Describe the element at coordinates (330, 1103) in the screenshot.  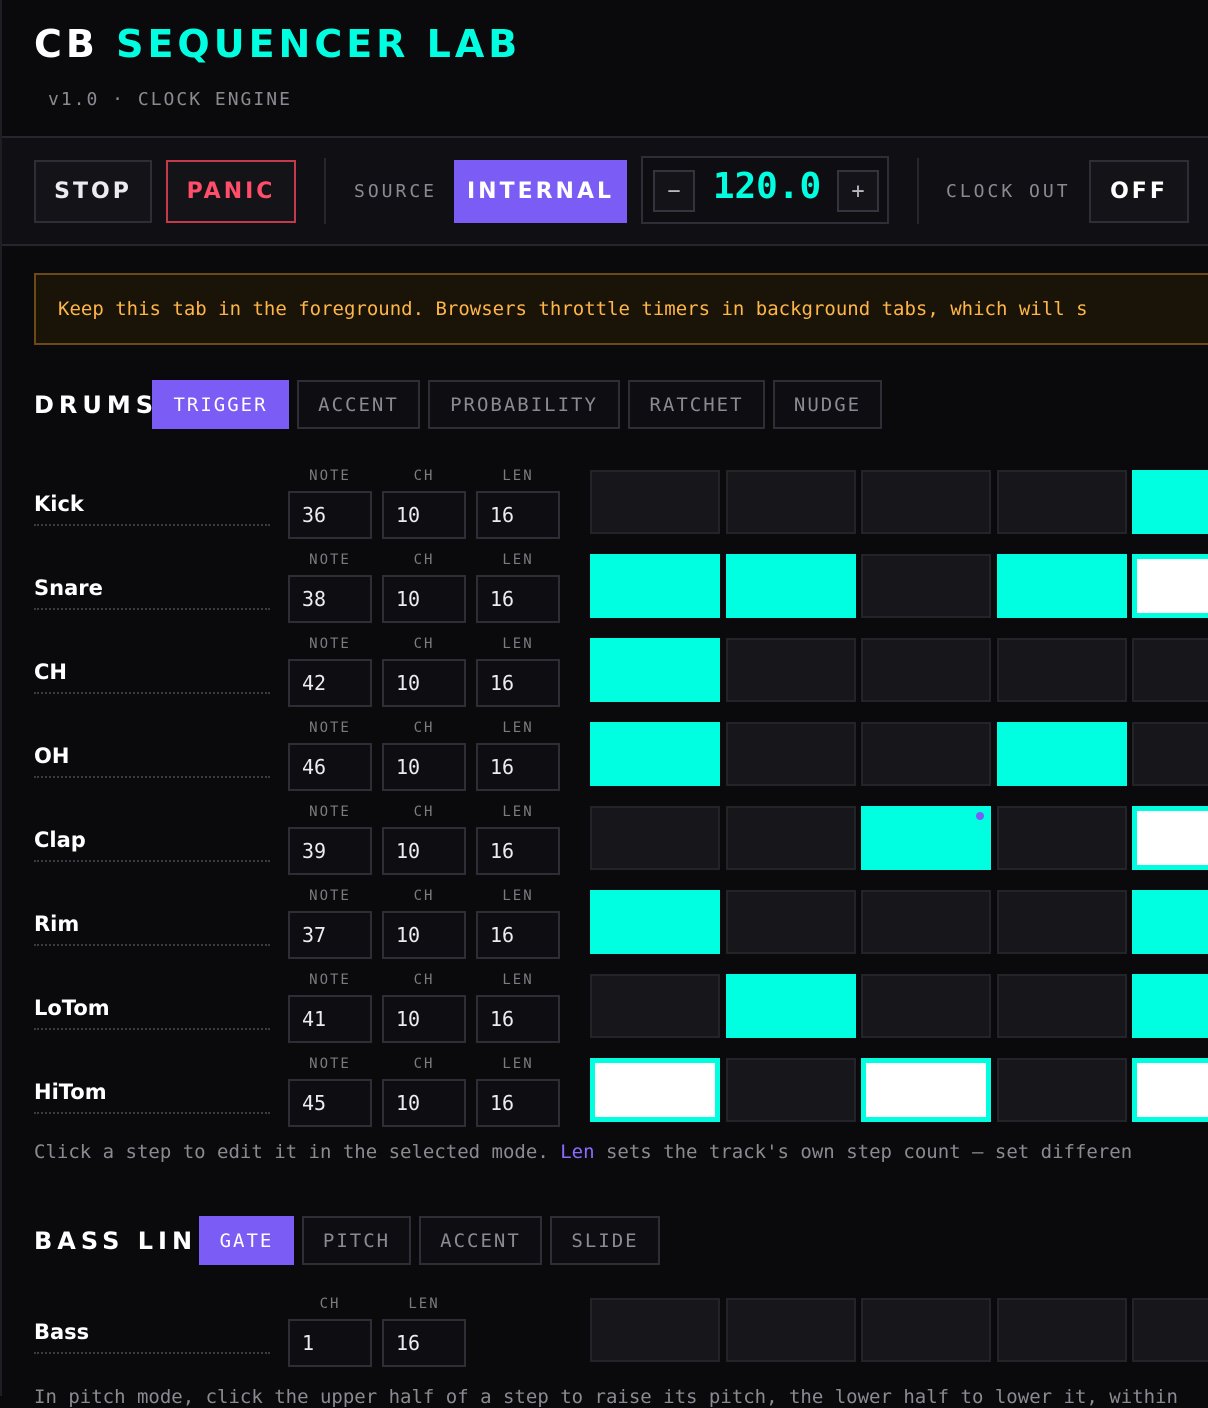
I see `note-field: 45` at that location.